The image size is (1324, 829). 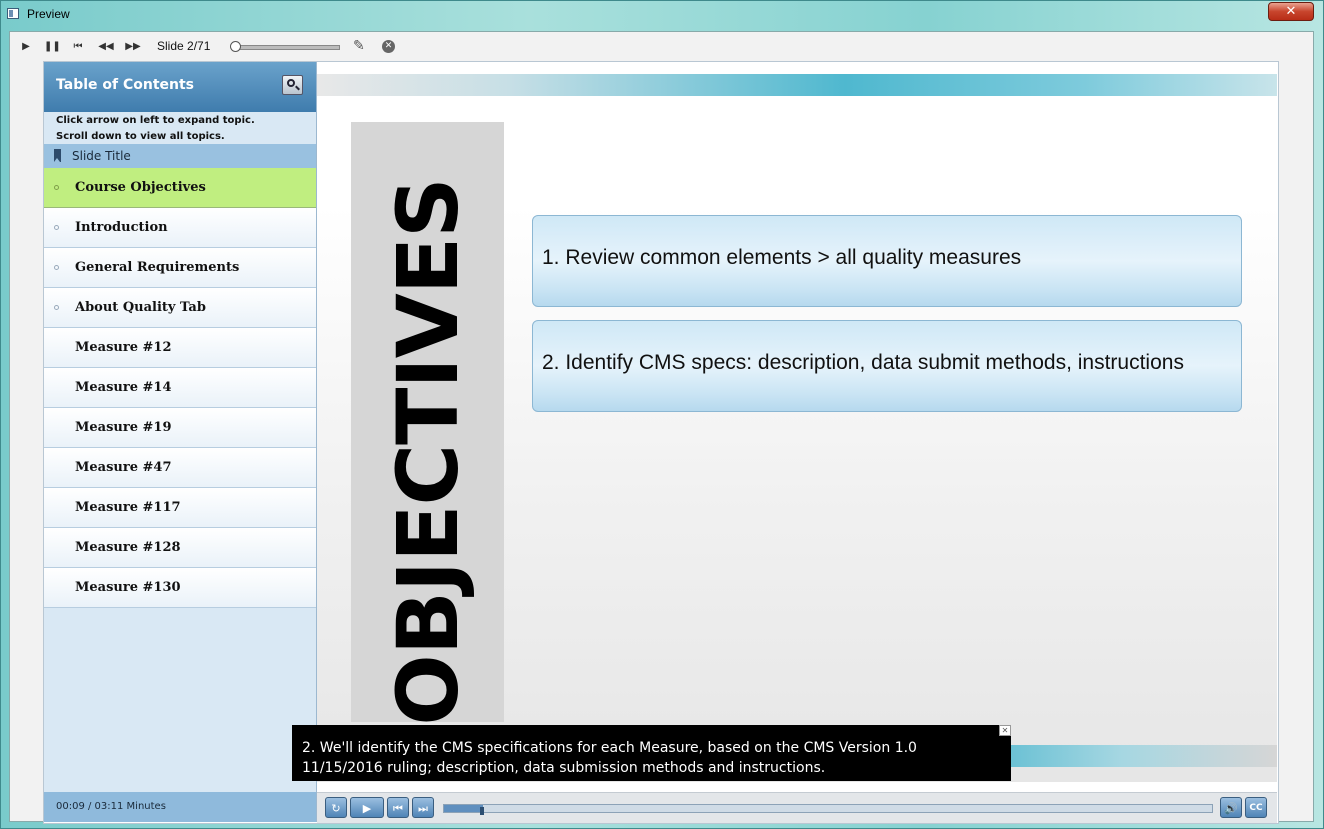 I want to click on closed-captions-button: CC, so click(x=1256, y=807).